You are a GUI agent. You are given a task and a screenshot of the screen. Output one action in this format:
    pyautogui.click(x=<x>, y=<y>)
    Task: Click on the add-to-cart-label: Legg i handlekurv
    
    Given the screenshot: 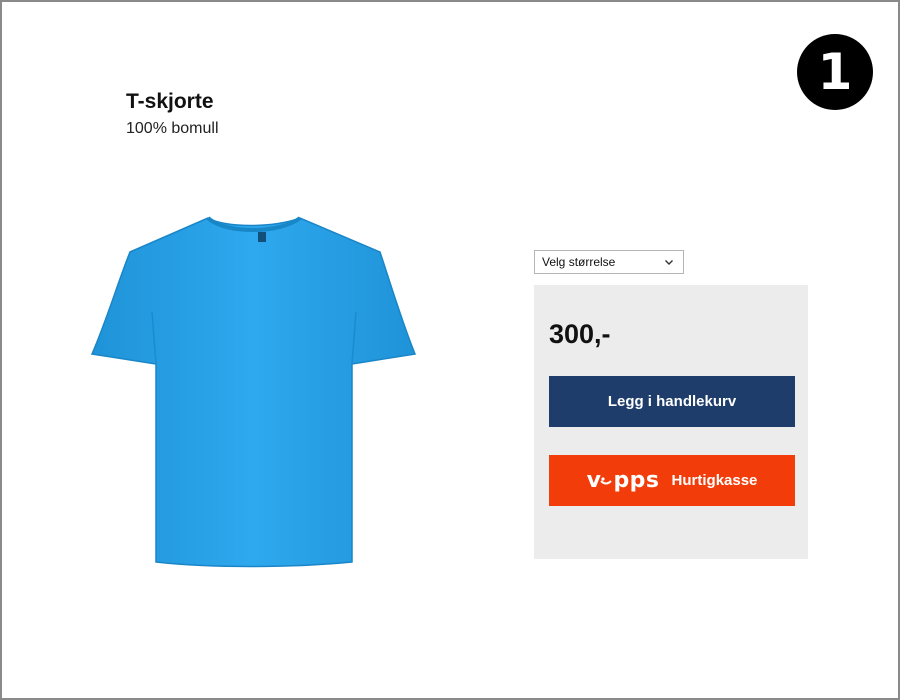 What is the action you would take?
    pyautogui.click(x=672, y=401)
    